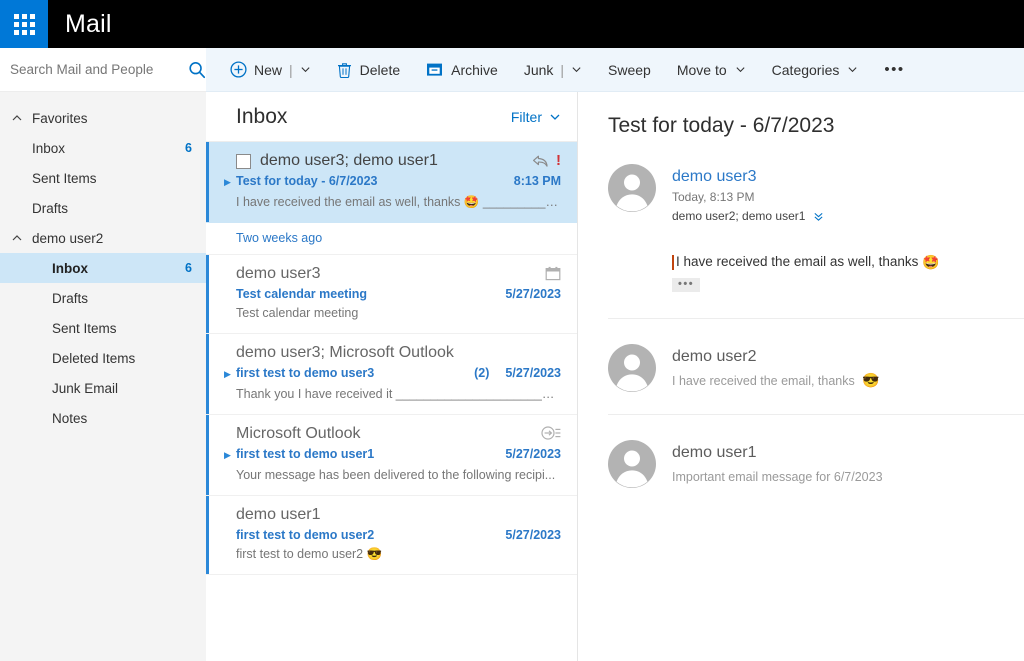 This screenshot has width=1024, height=661. What do you see at coordinates (673, 262) in the screenshot?
I see `text-cursor-caret` at bounding box center [673, 262].